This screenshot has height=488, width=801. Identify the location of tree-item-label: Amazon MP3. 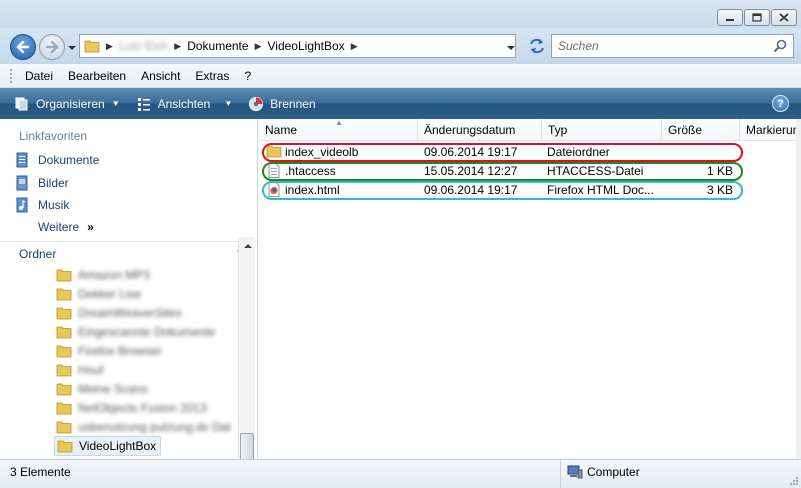
(114, 275).